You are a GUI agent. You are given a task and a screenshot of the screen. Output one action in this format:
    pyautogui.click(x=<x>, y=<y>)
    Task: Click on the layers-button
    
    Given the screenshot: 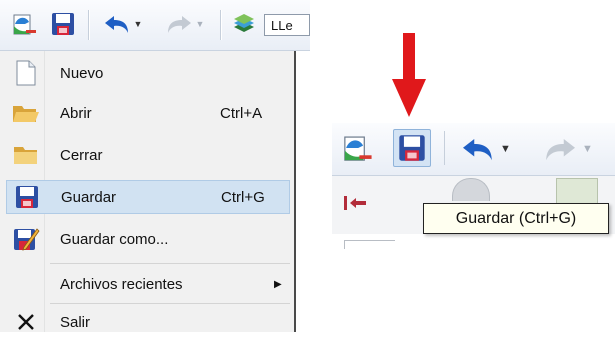 What is the action you would take?
    pyautogui.click(x=244, y=24)
    